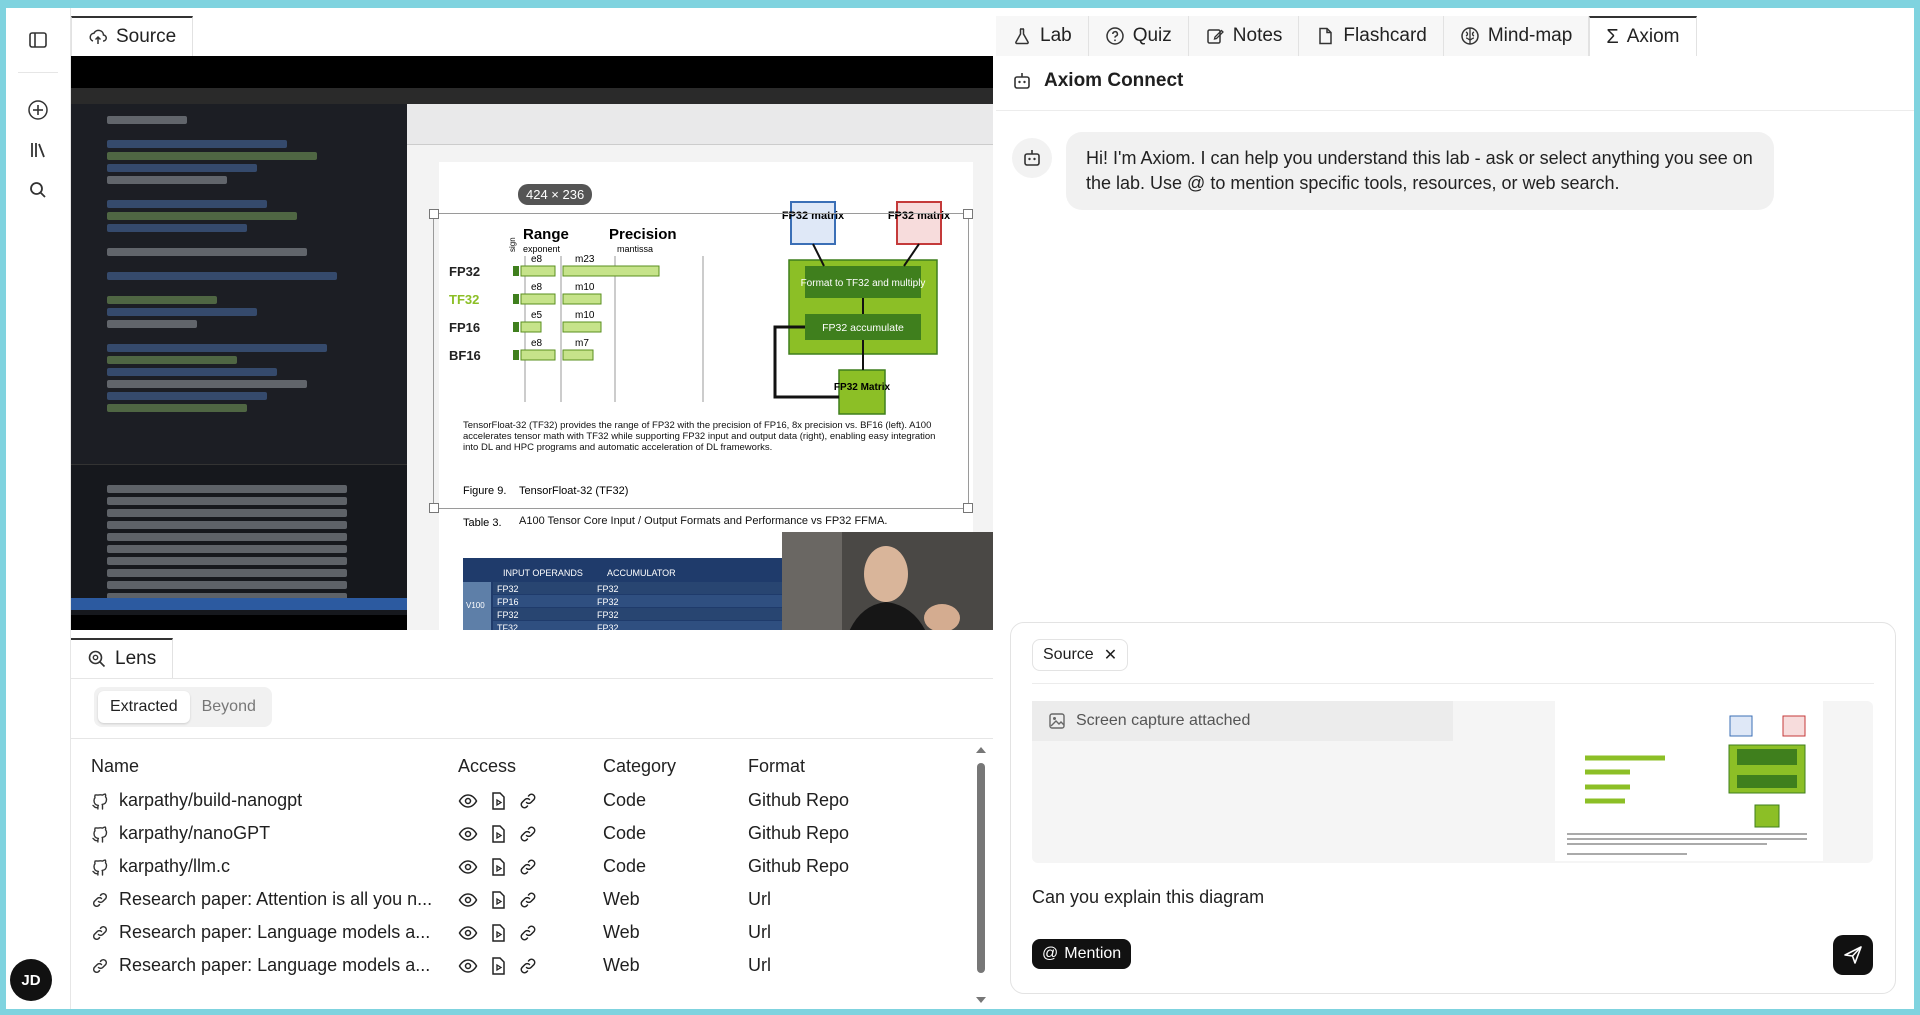 The height and width of the screenshot is (1015, 1920). I want to click on name-cell: karpathy/build-nanogpt, so click(266, 800).